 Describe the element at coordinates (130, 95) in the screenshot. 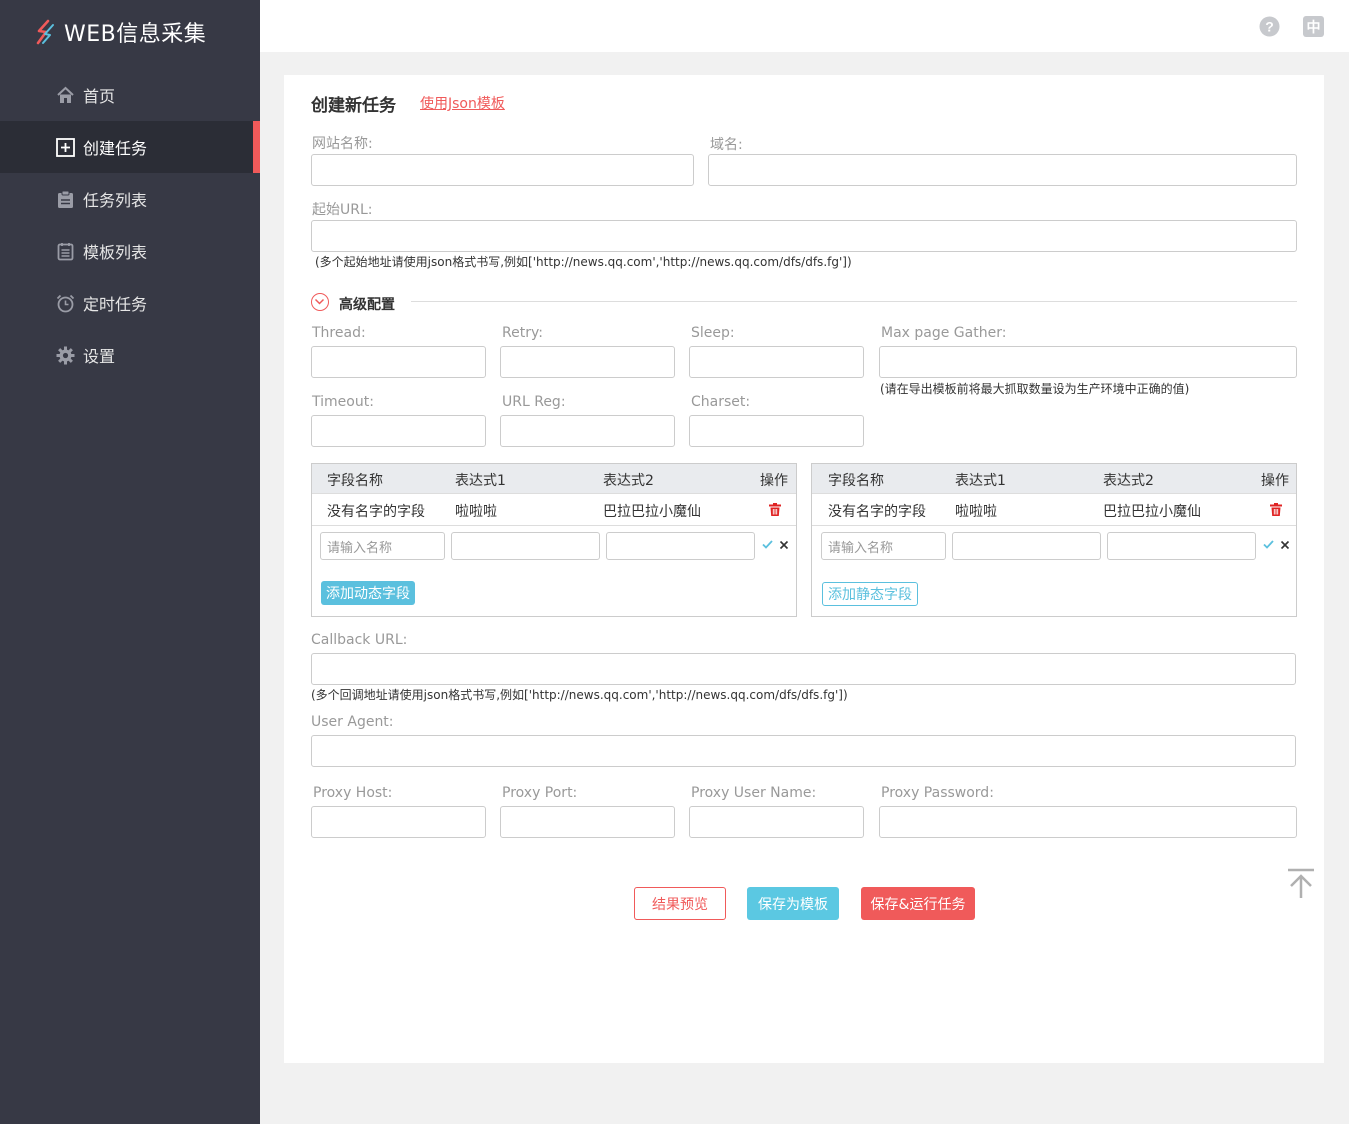

I see `sidebar-item-home: 首页` at that location.